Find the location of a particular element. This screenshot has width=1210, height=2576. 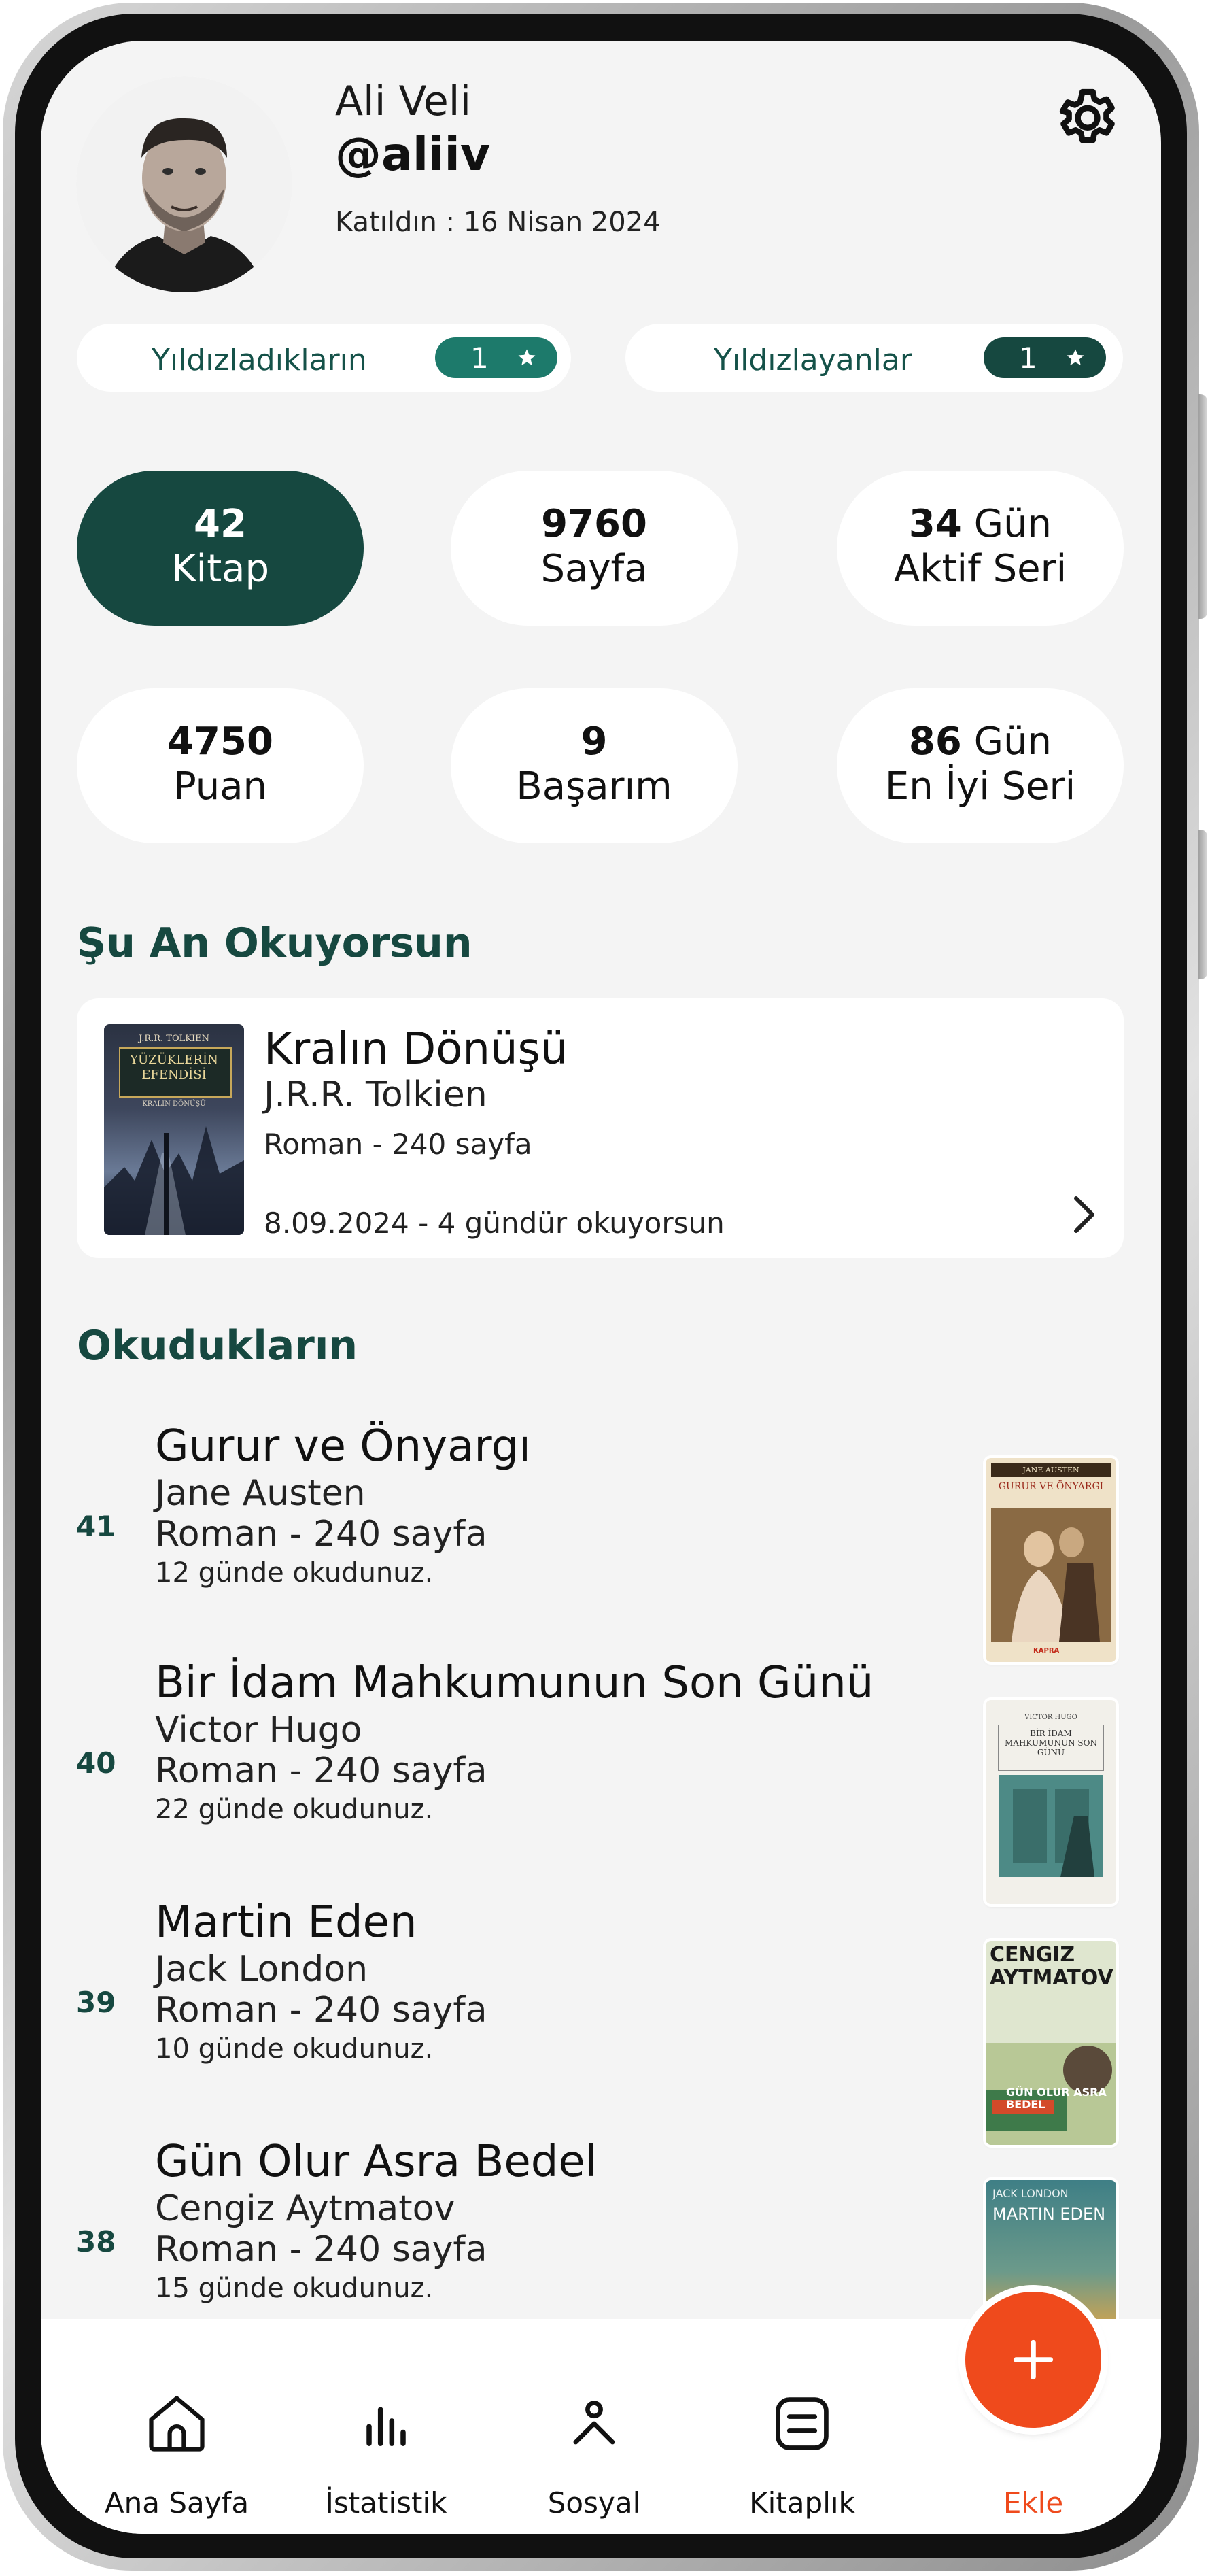

stat-achievements: 9 Başarım is located at coordinates (594, 765).